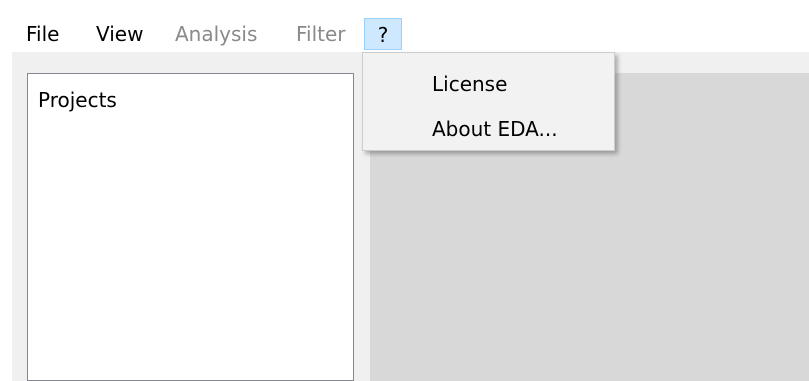 Image resolution: width=809 pixels, height=381 pixels. What do you see at coordinates (42, 34) in the screenshot?
I see `menu-file: File` at bounding box center [42, 34].